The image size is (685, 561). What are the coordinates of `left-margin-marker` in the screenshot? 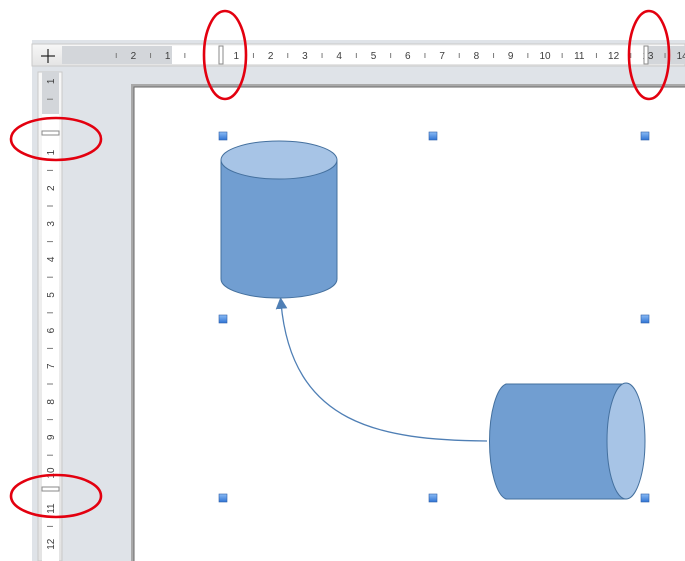 It's located at (221, 55).